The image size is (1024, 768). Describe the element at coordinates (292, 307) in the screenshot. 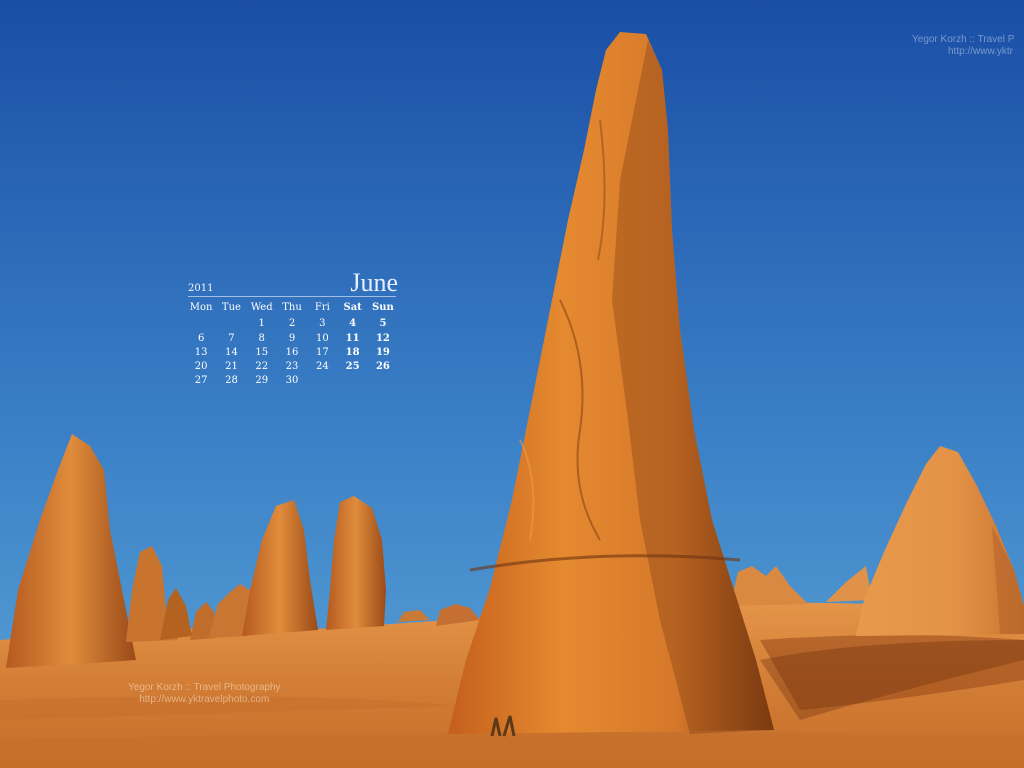

I see `weekday-label: Thu` at that location.